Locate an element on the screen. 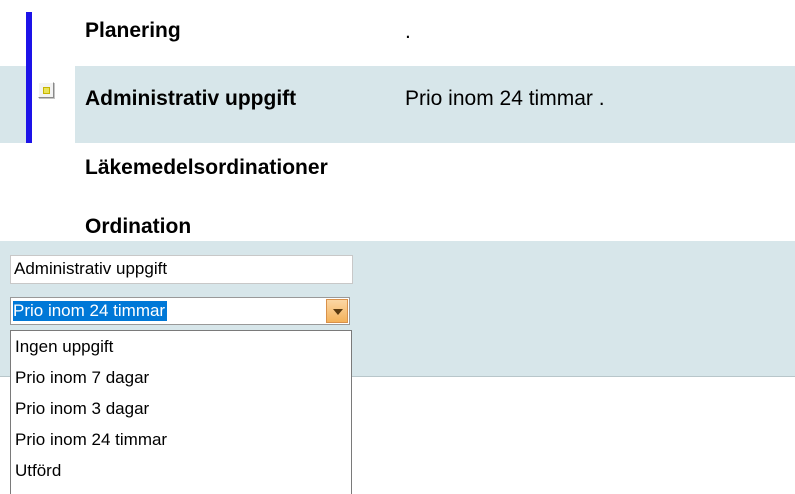 This screenshot has width=795, height=494. row-value-administrativ-uppgift: Prio inom 24 timmar . is located at coordinates (505, 98).